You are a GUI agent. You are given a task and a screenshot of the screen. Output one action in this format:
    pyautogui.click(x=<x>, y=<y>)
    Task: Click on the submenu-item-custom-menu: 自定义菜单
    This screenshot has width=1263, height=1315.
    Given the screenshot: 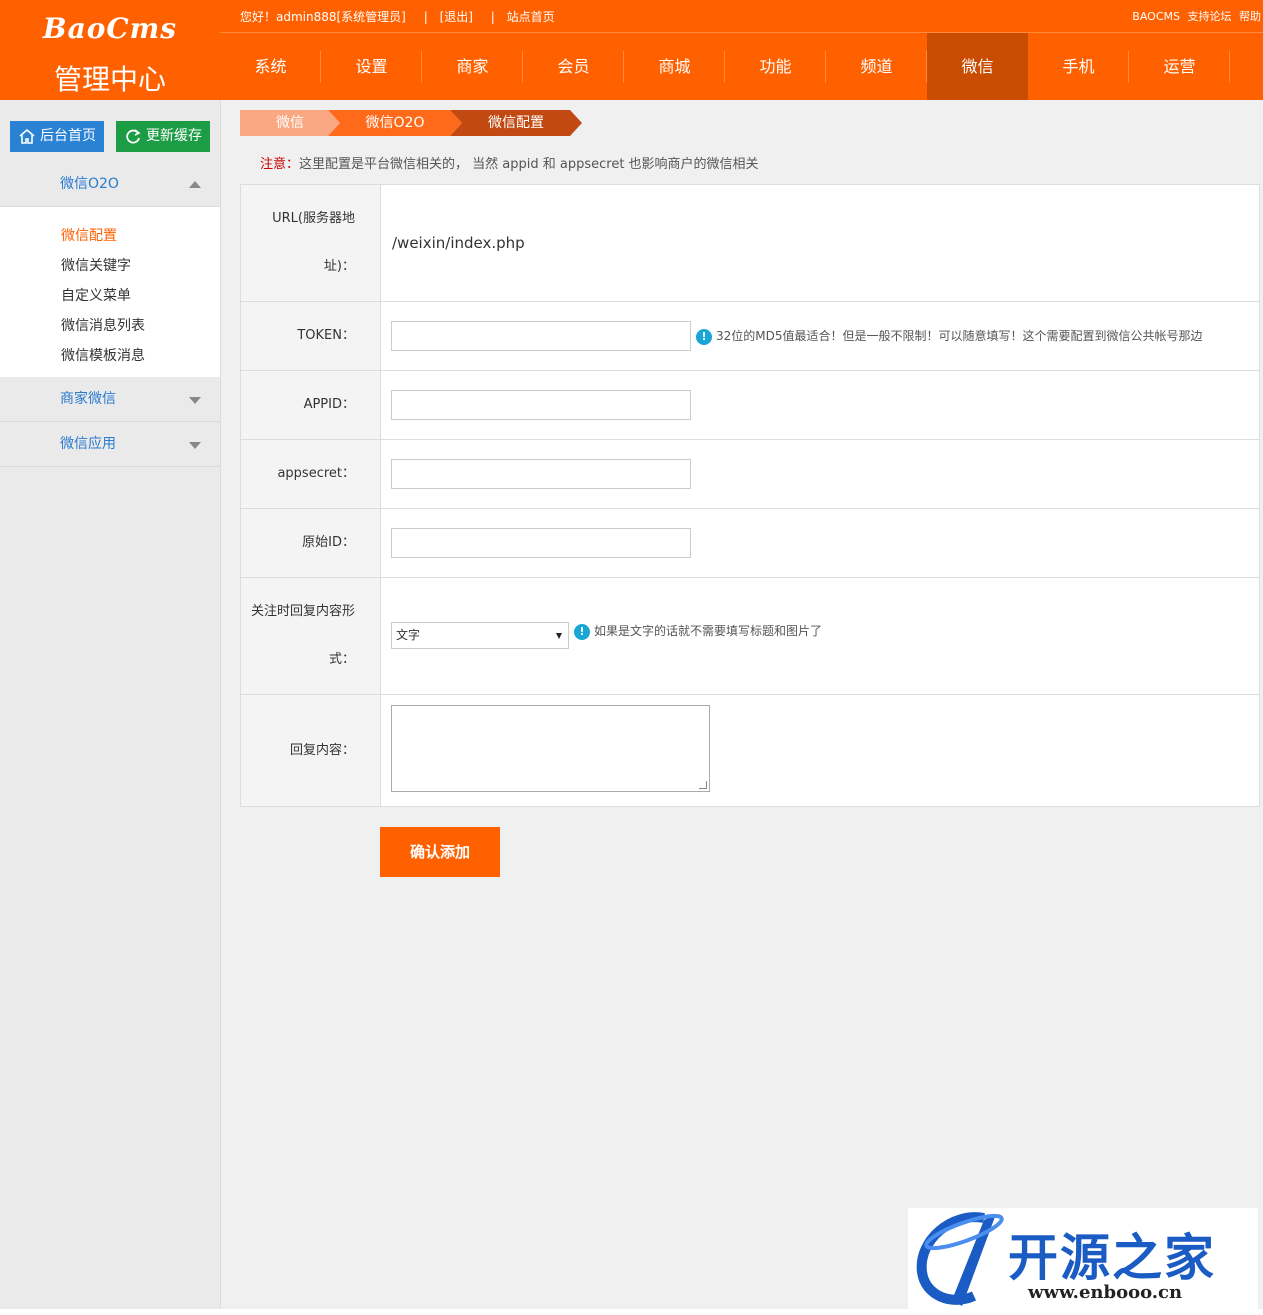 What is the action you would take?
    pyautogui.click(x=110, y=296)
    